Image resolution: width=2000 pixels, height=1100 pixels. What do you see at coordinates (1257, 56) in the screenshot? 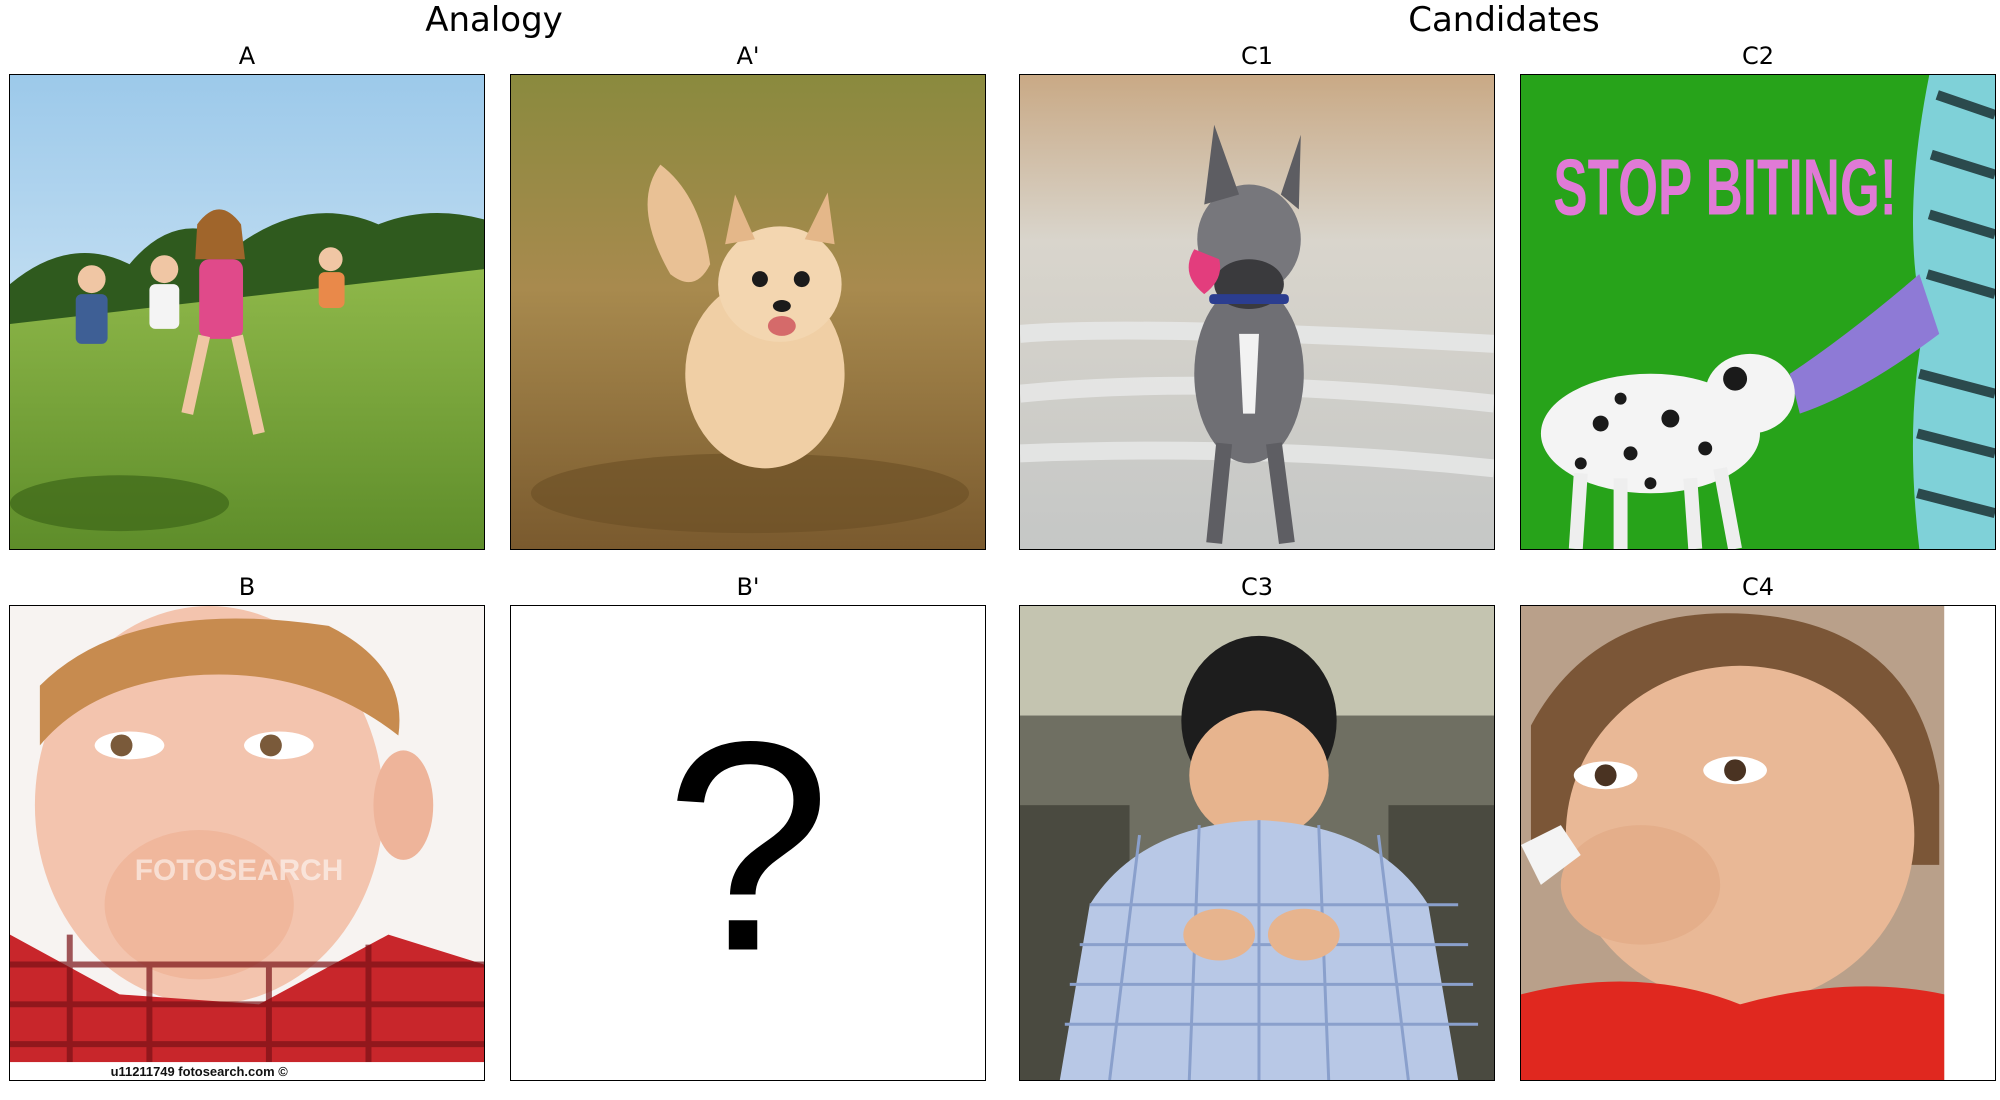
I see `panel-title-c1: C1` at bounding box center [1257, 56].